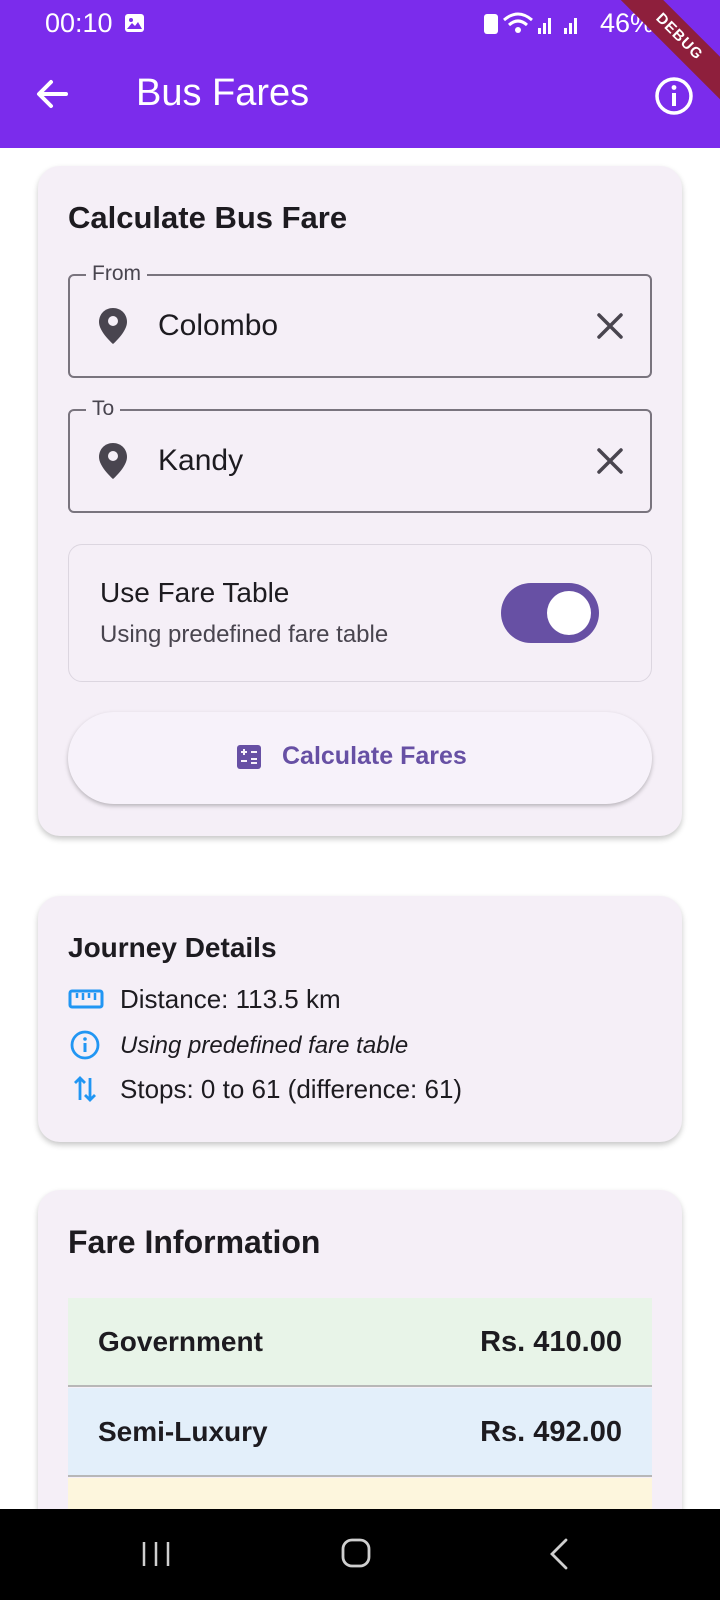 The width and height of the screenshot is (720, 1600). Describe the element at coordinates (569, 613) in the screenshot. I see `switch-knob` at that location.